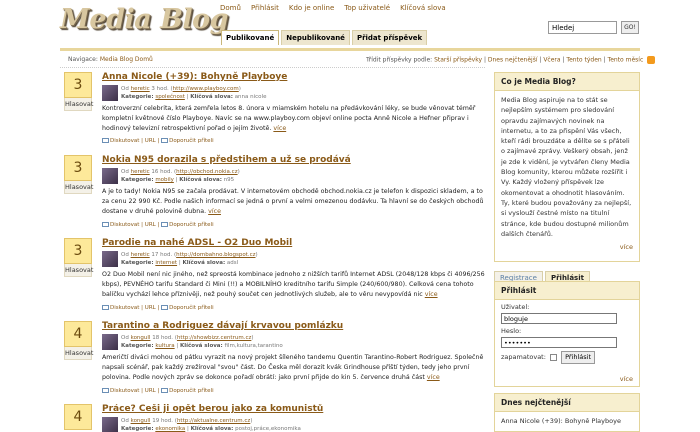 The height and width of the screenshot is (432, 700). I want to click on source-url-link: http://obchod.nokia.cz, so click(206, 172).